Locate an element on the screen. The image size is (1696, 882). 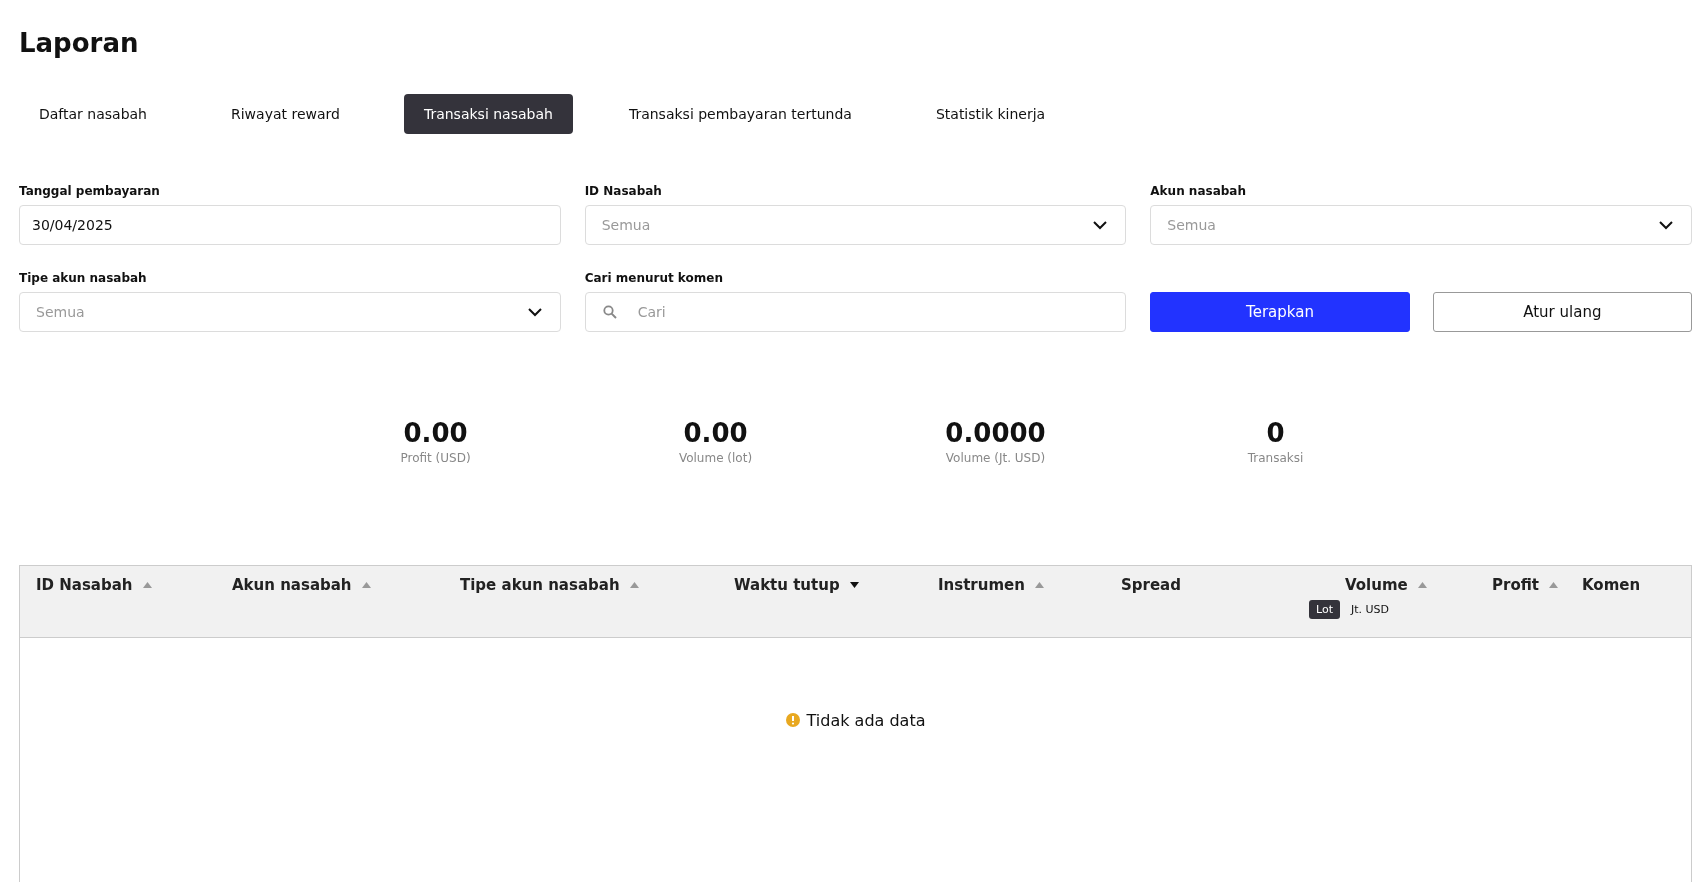
date-field: 30/04/2025 is located at coordinates (290, 225).